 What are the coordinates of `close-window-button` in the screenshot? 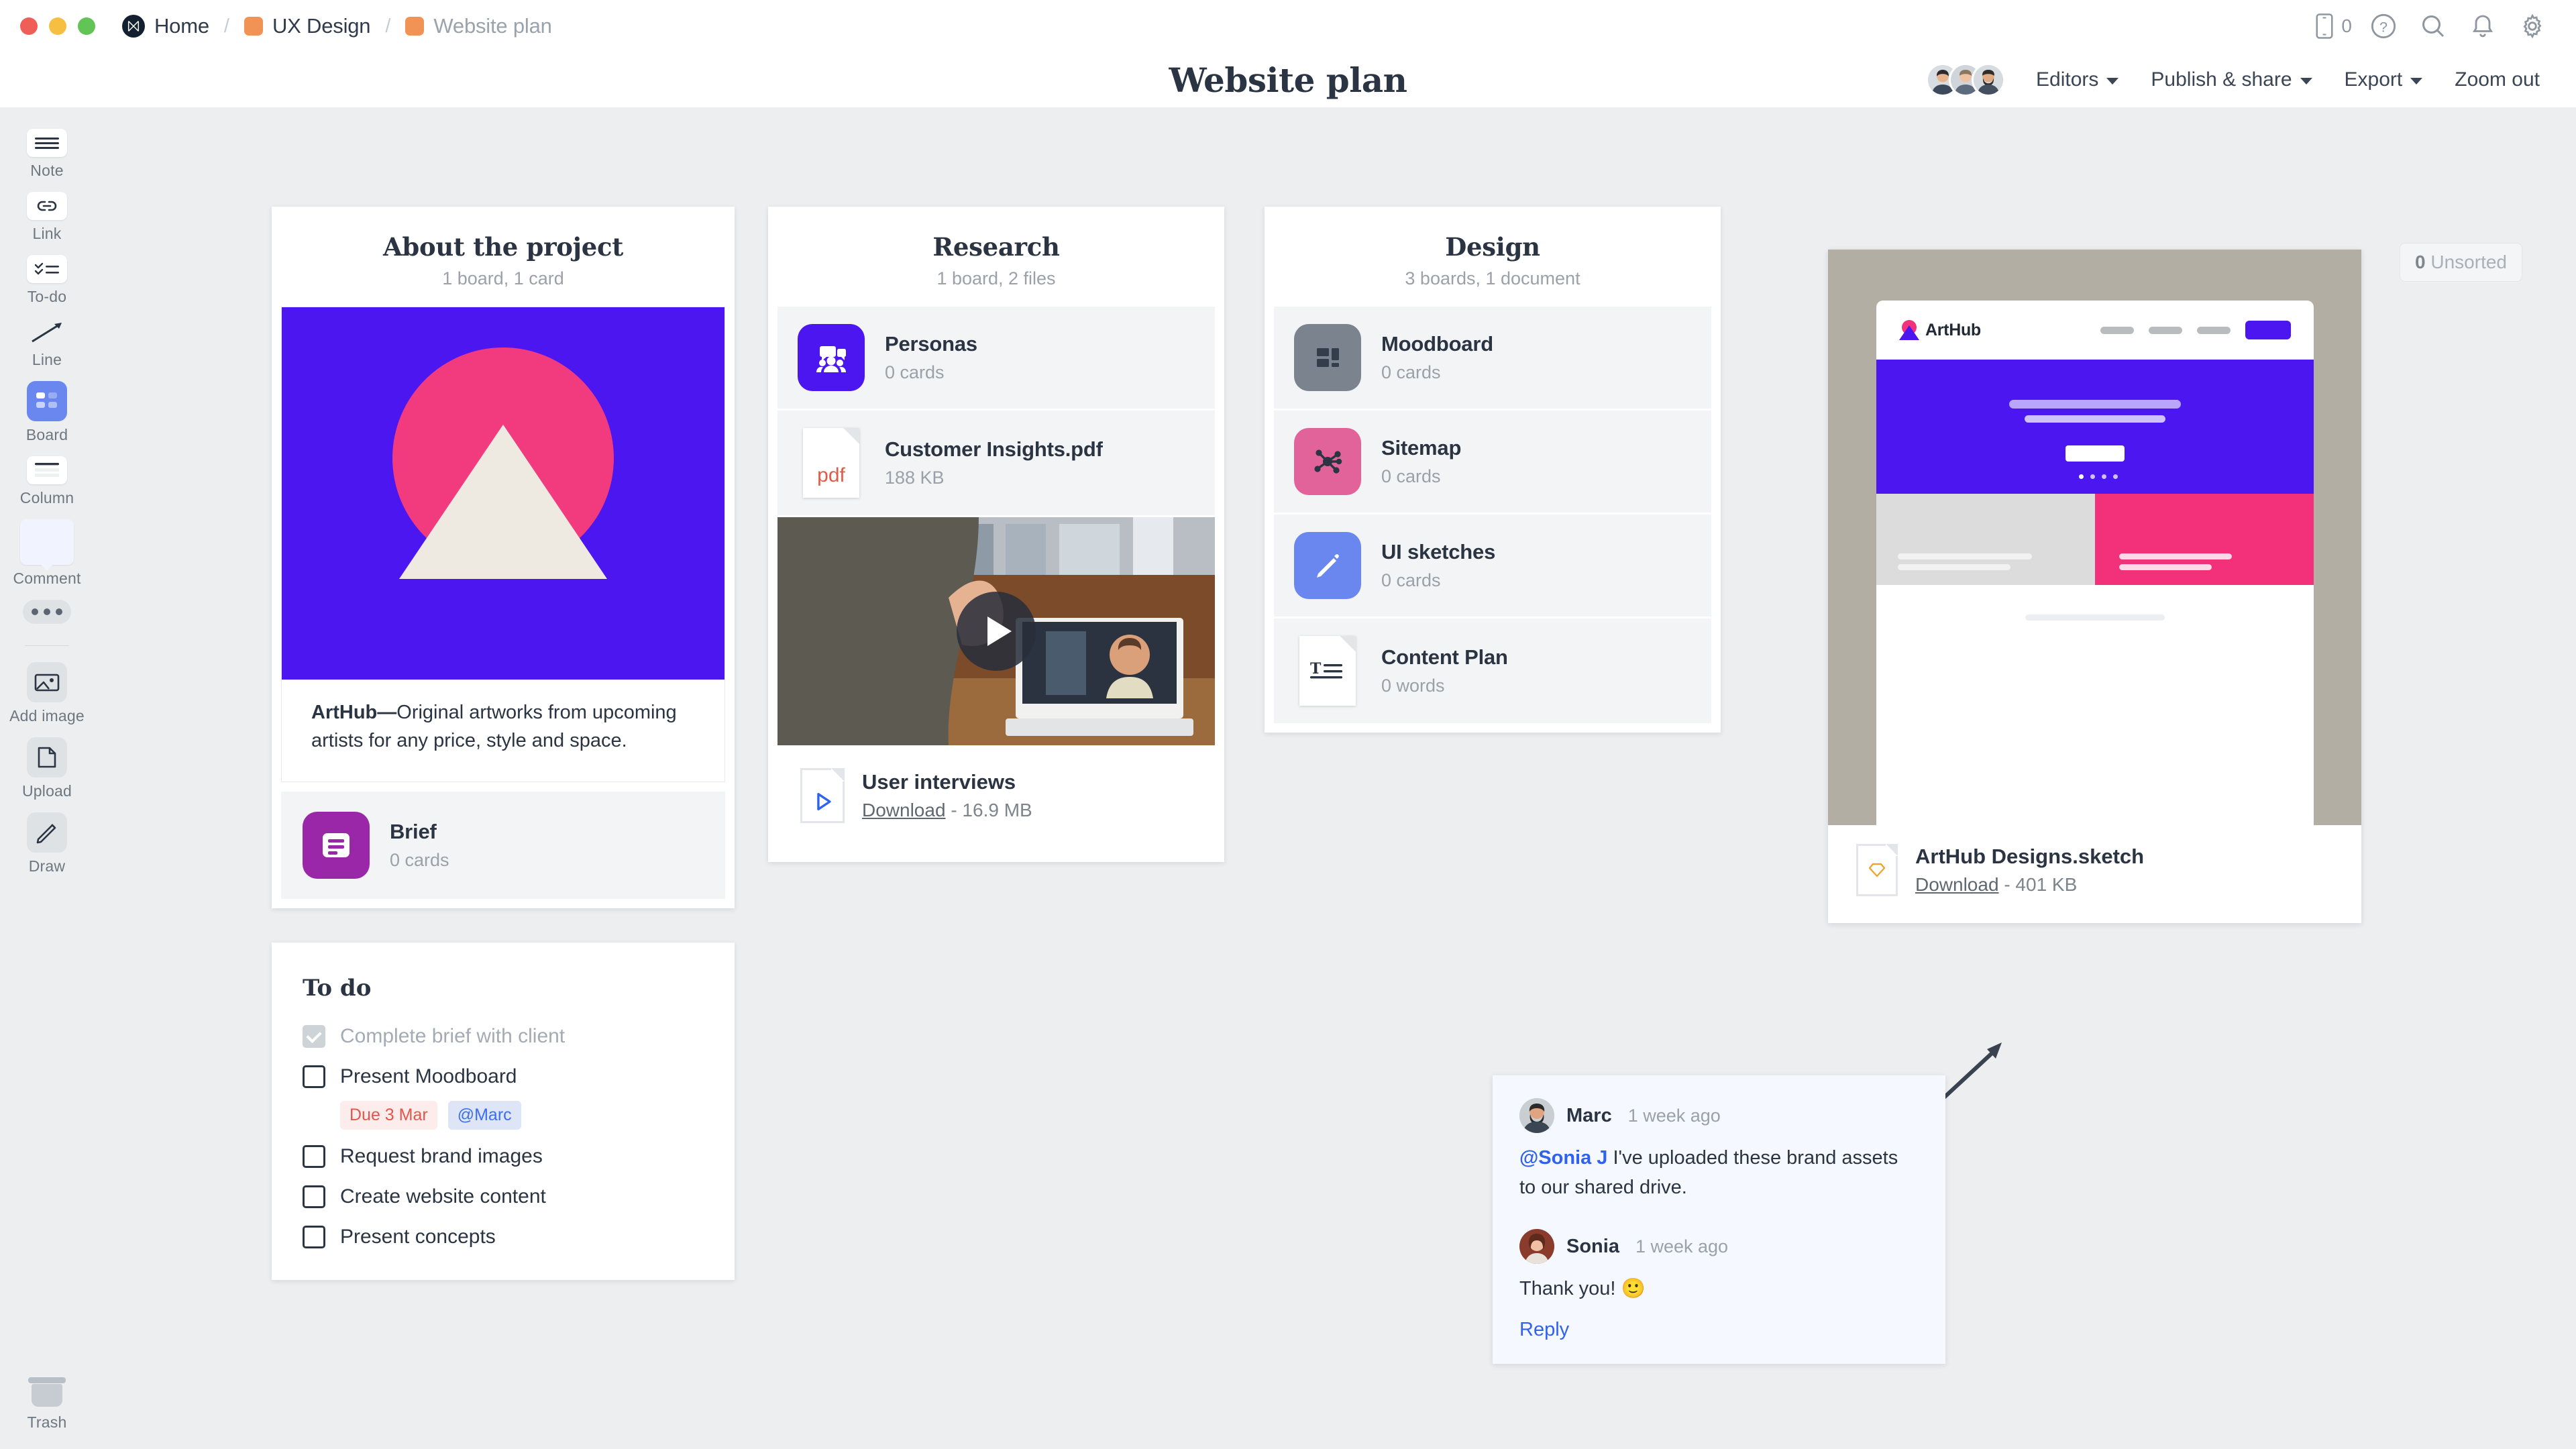 It's located at (29, 26).